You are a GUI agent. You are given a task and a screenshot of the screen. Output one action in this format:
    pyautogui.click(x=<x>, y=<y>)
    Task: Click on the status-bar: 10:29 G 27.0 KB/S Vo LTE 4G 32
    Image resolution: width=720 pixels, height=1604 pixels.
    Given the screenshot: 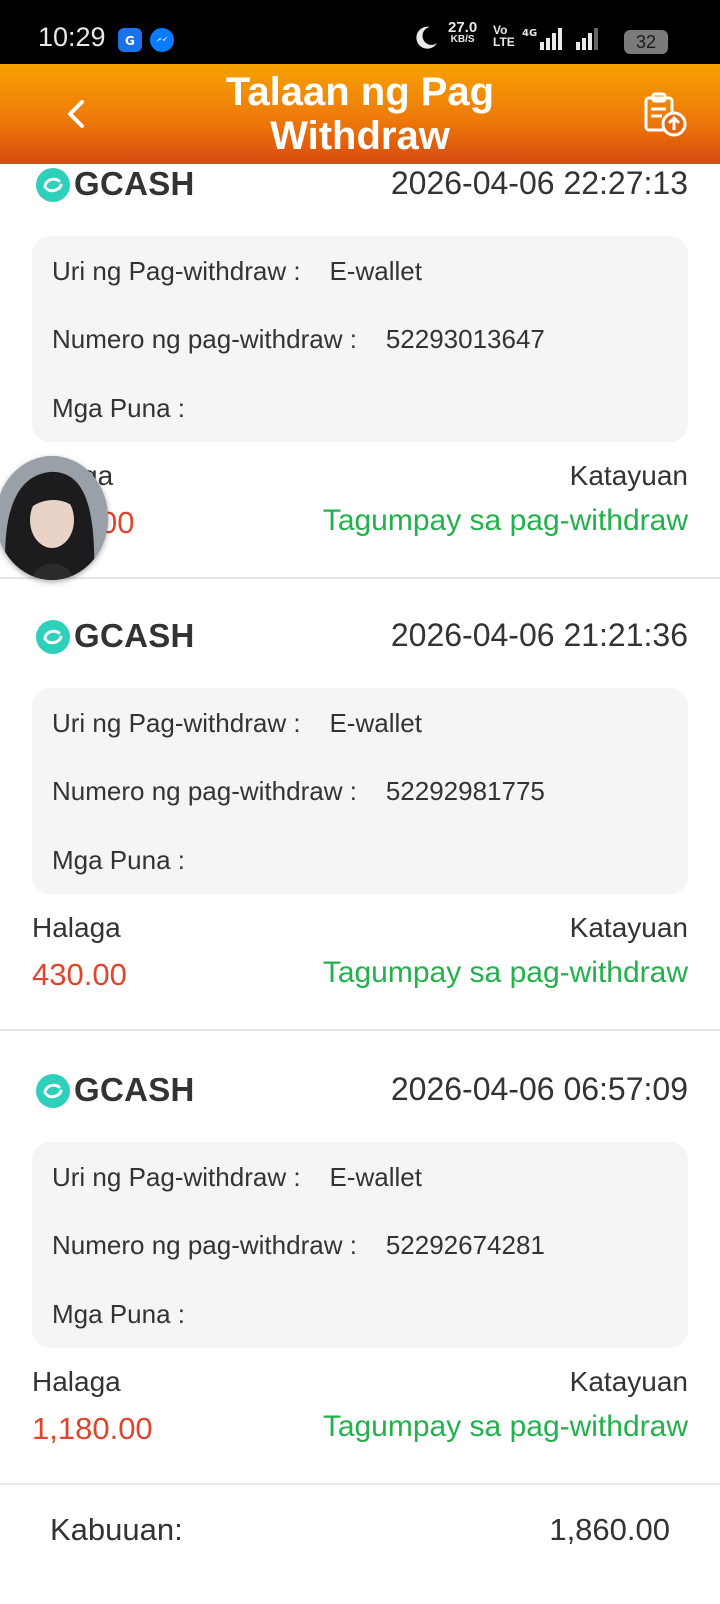 What is the action you would take?
    pyautogui.click(x=360, y=32)
    